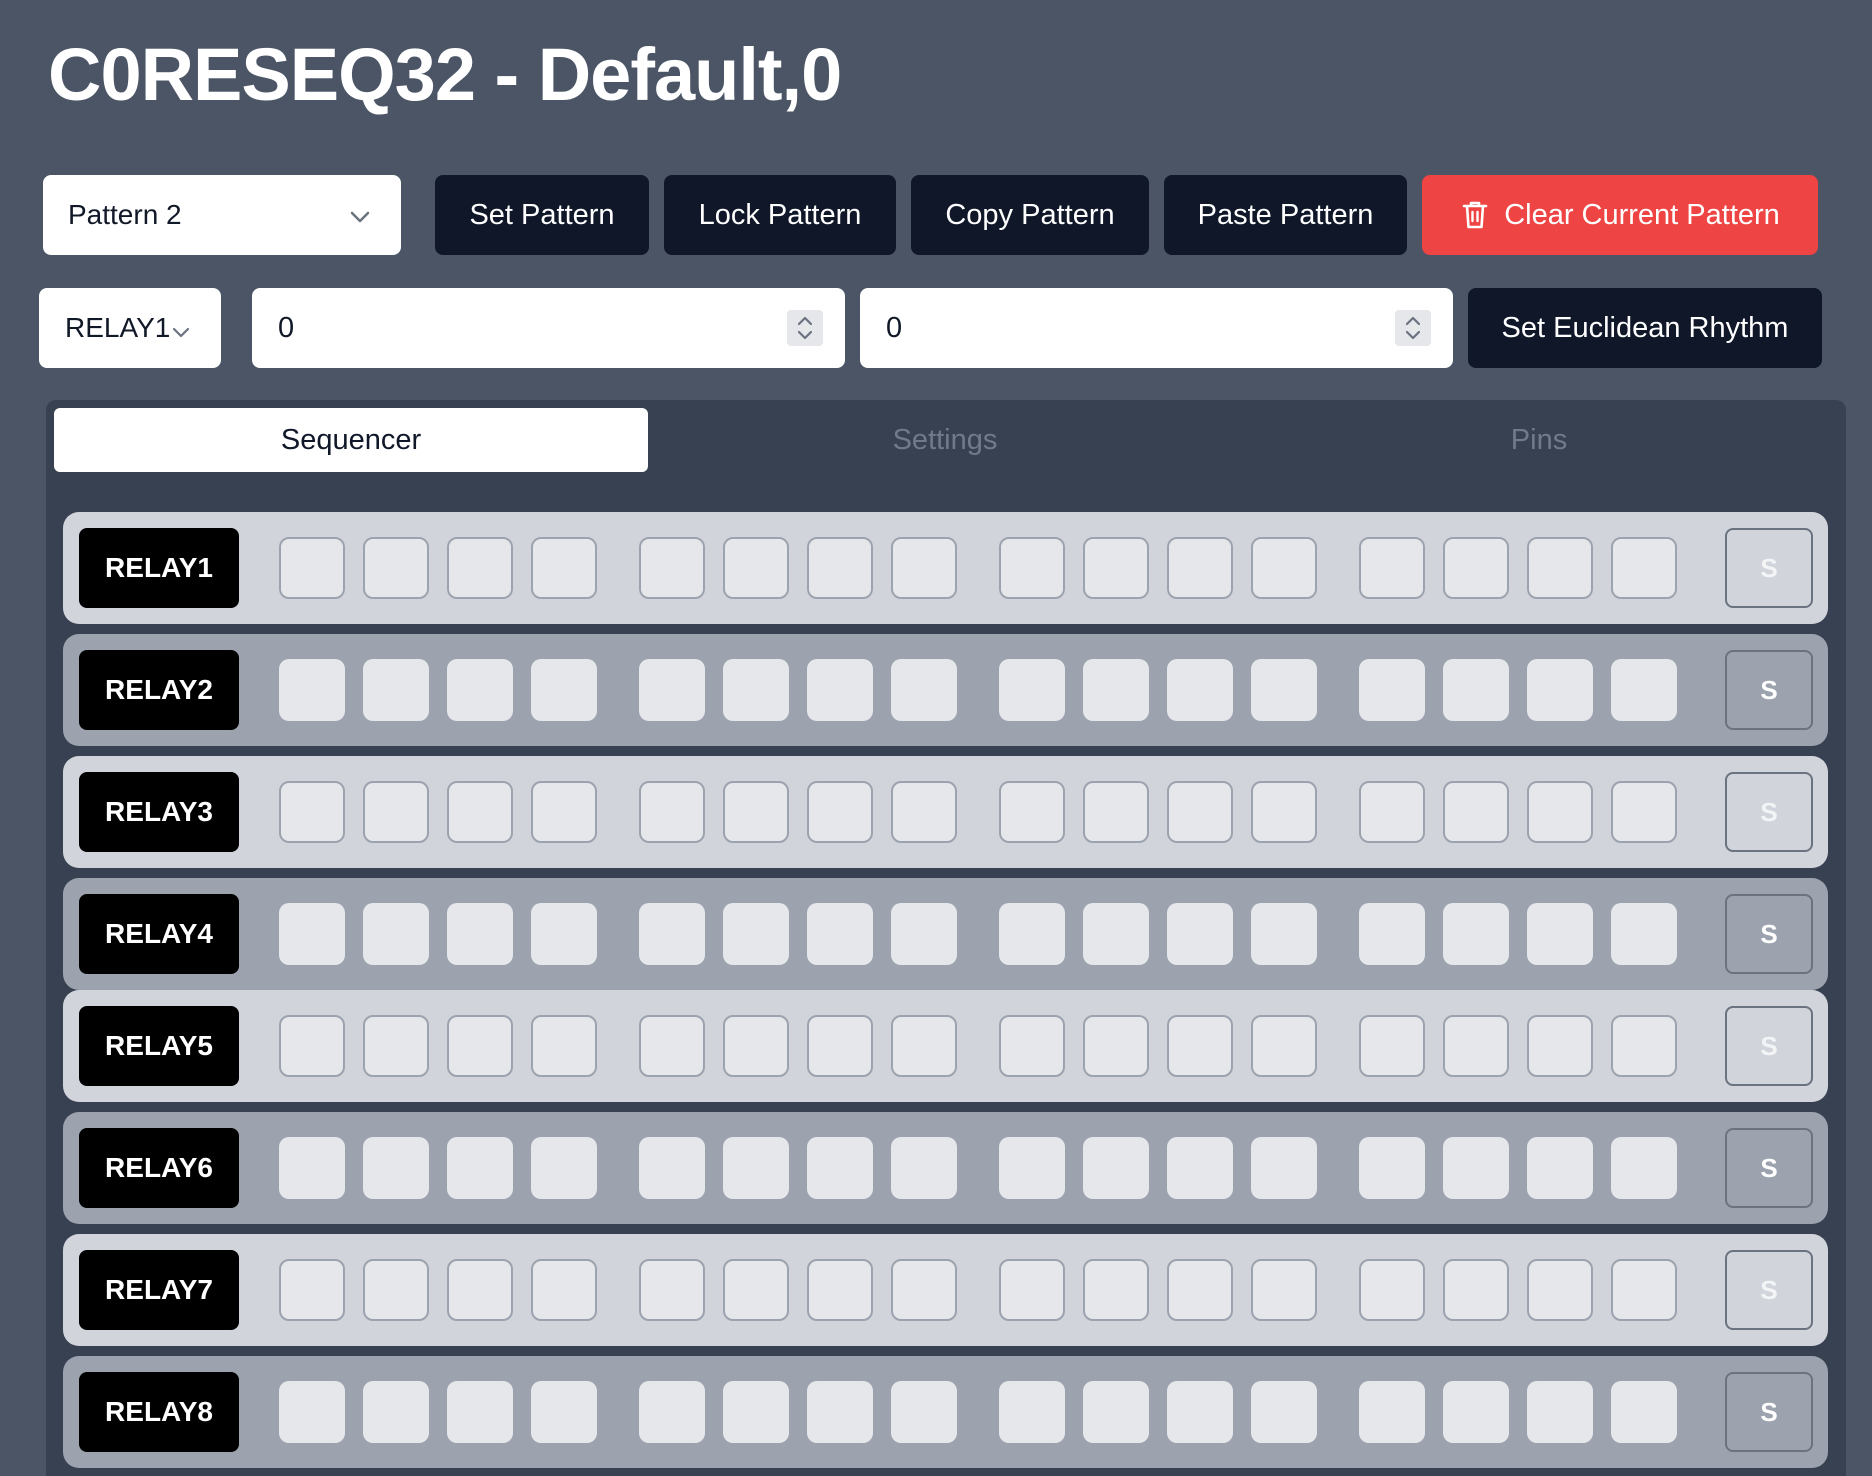  I want to click on clear-current-pattern-button: Clear Current Pattern, so click(1620, 215).